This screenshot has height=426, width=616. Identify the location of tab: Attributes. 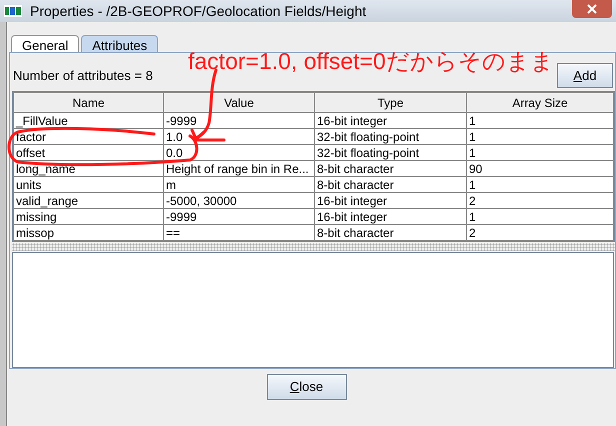
(119, 43).